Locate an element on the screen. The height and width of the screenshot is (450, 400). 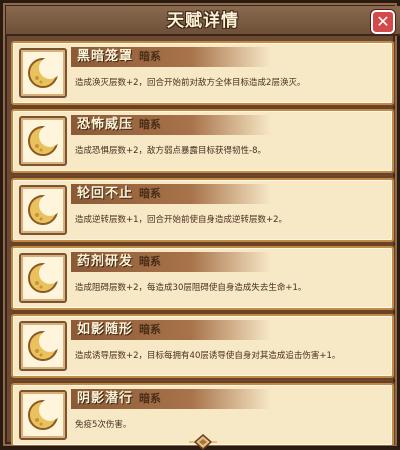
talent-description: 造成逆转层数+1，回合开始前使自身造成逆转层数+2。 is located at coordinates (181, 220).